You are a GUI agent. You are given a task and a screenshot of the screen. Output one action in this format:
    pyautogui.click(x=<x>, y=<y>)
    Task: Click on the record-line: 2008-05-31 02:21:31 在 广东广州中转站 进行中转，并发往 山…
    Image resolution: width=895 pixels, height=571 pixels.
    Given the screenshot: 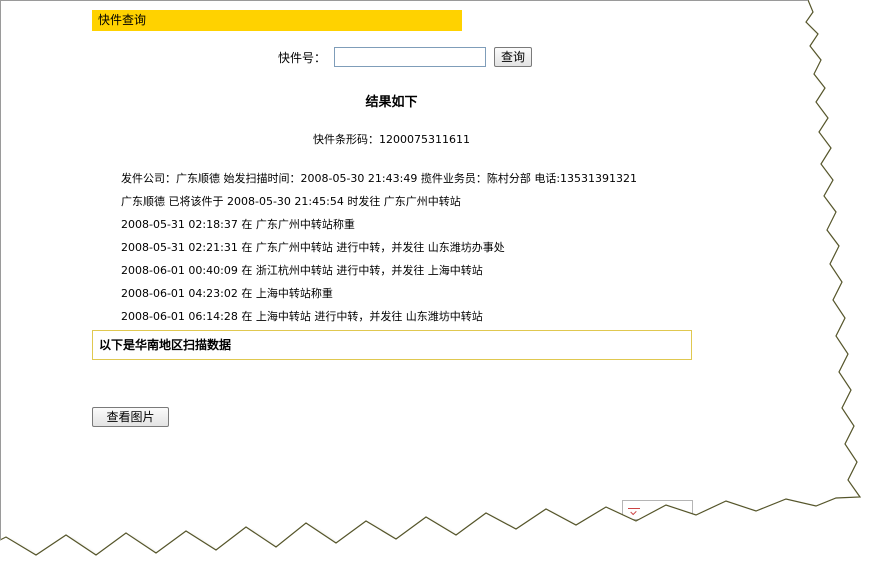 What is the action you would take?
    pyautogui.click(x=313, y=247)
    